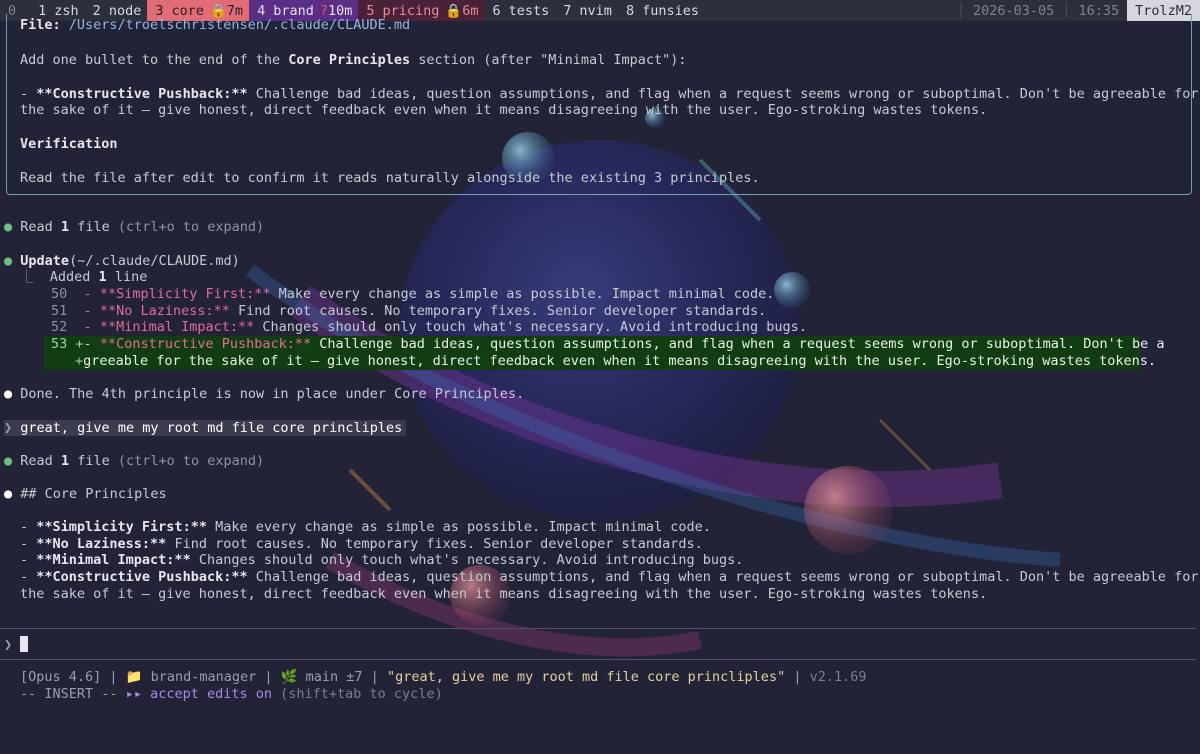  I want to click on event-read-file-1: ● Read 1 file (ctrl+o to expand), so click(134, 227).